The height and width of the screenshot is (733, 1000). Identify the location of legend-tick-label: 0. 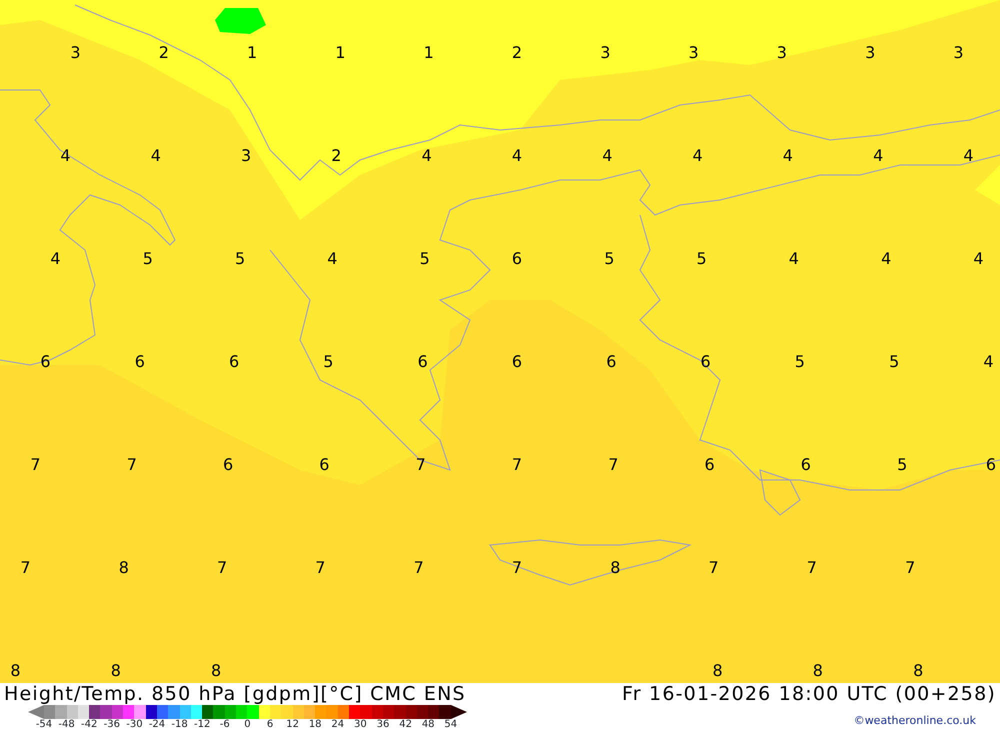
(247, 725).